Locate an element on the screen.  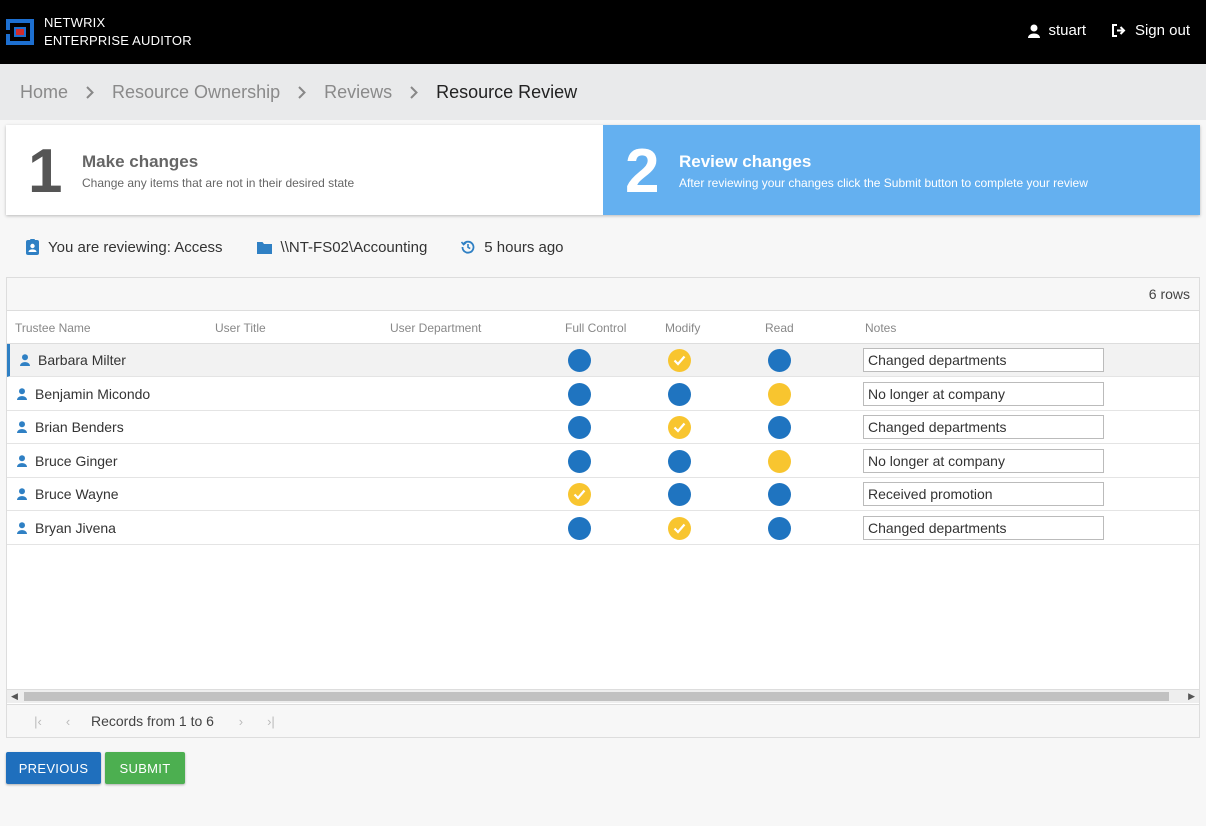
previous-page-icon: ‹ is located at coordinates (68, 721).